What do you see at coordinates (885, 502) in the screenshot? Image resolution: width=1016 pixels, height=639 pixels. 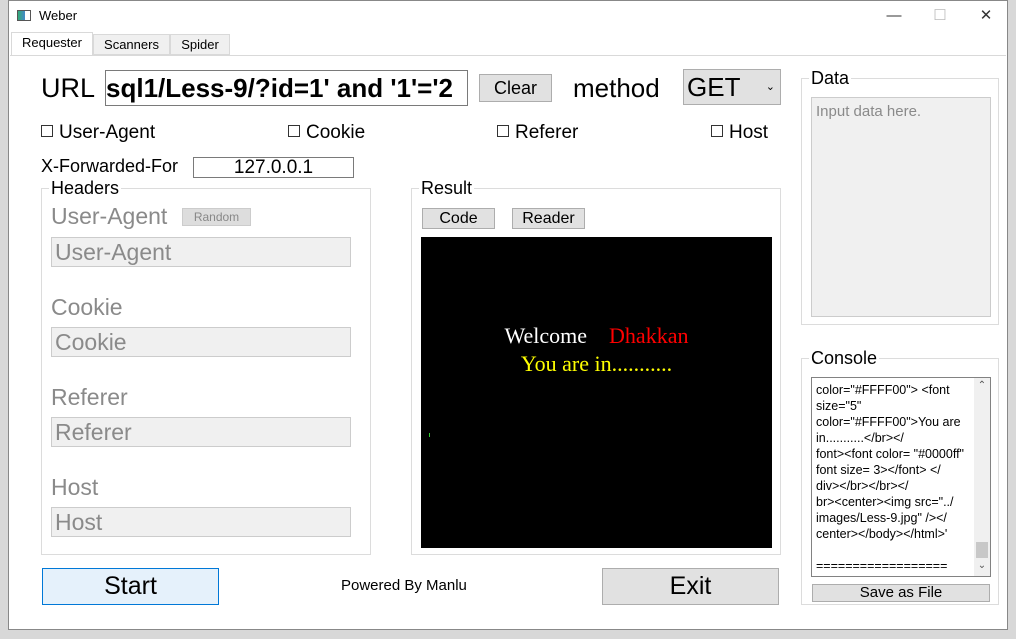 I see `console-line: br><center><img src="../` at bounding box center [885, 502].